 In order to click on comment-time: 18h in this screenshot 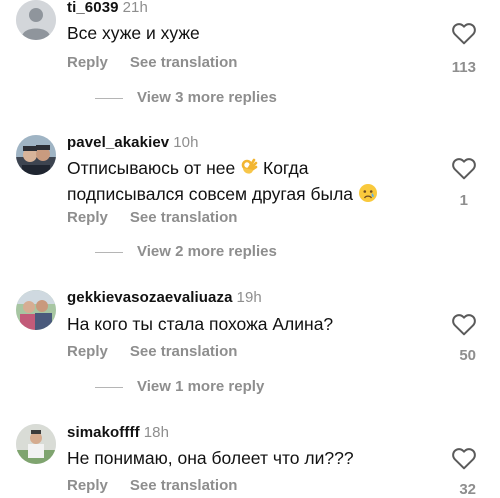, I will do `click(156, 432)`.